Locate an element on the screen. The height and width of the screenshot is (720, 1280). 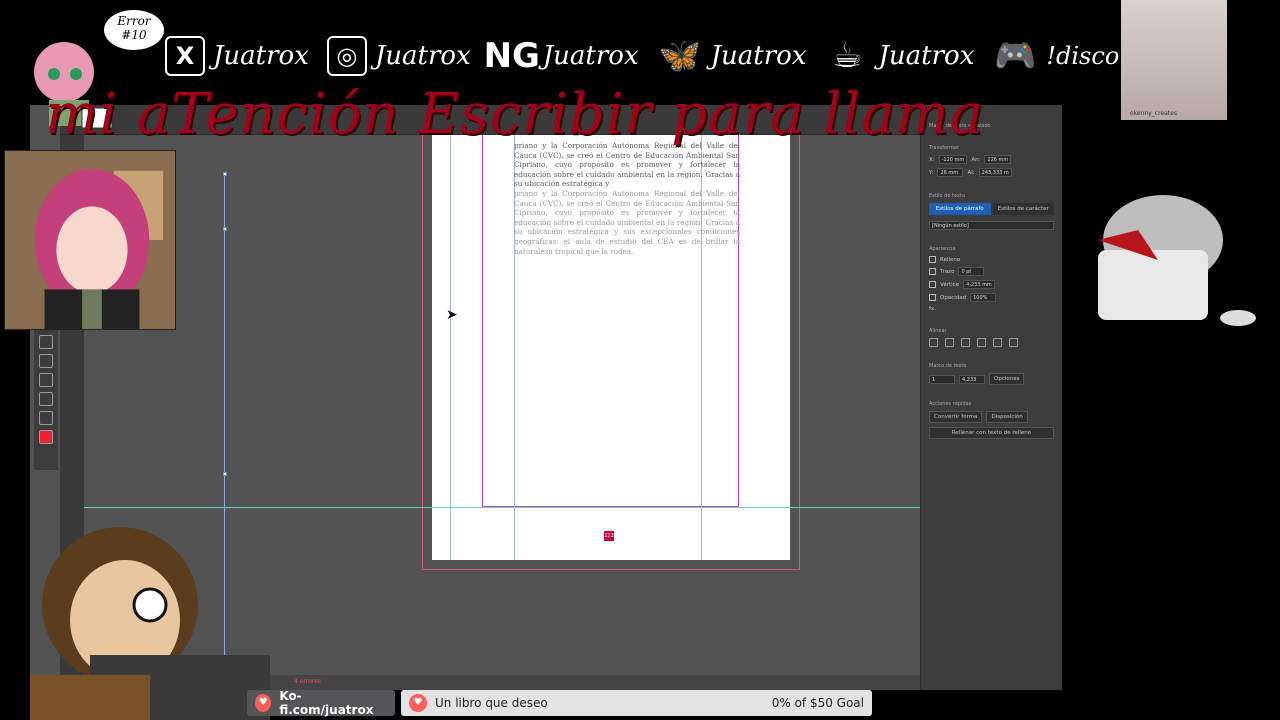
stroke-field: 0 pt is located at coordinates (971, 271).